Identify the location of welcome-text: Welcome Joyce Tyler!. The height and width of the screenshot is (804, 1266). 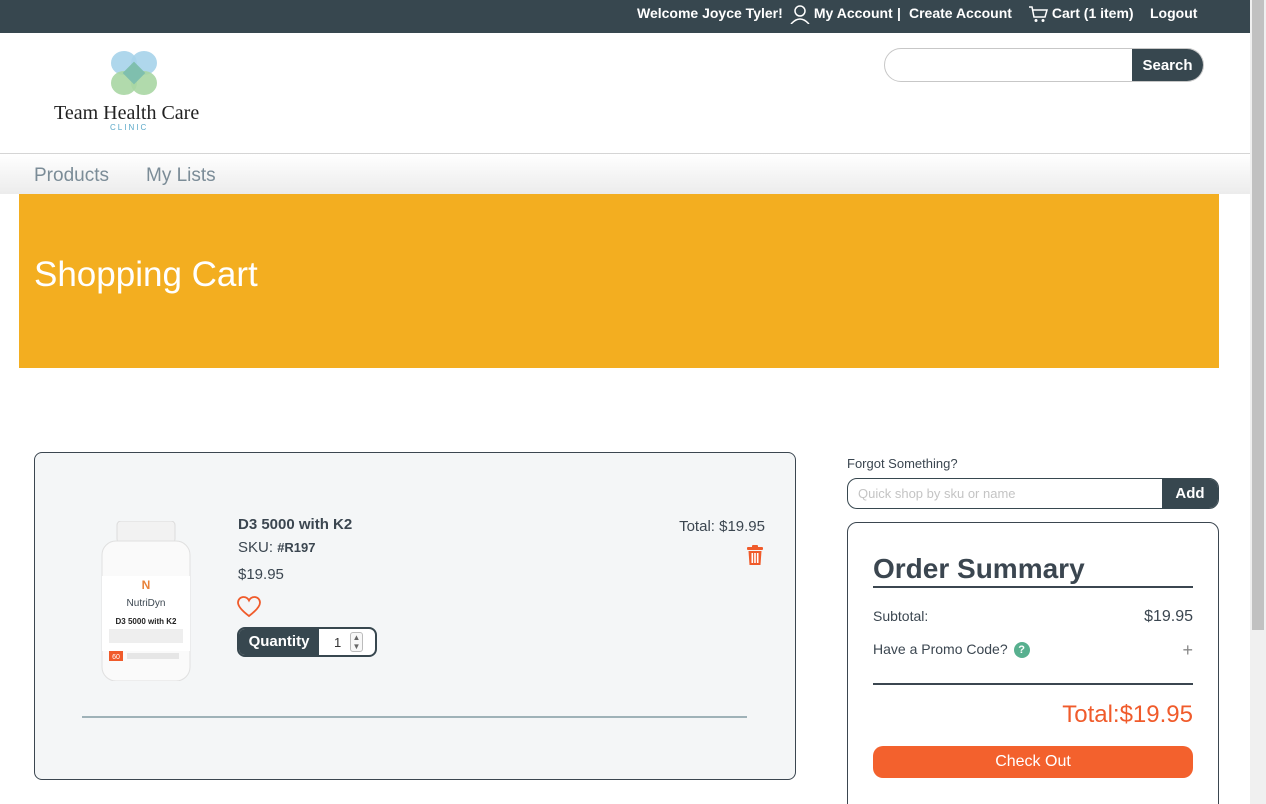
(710, 13).